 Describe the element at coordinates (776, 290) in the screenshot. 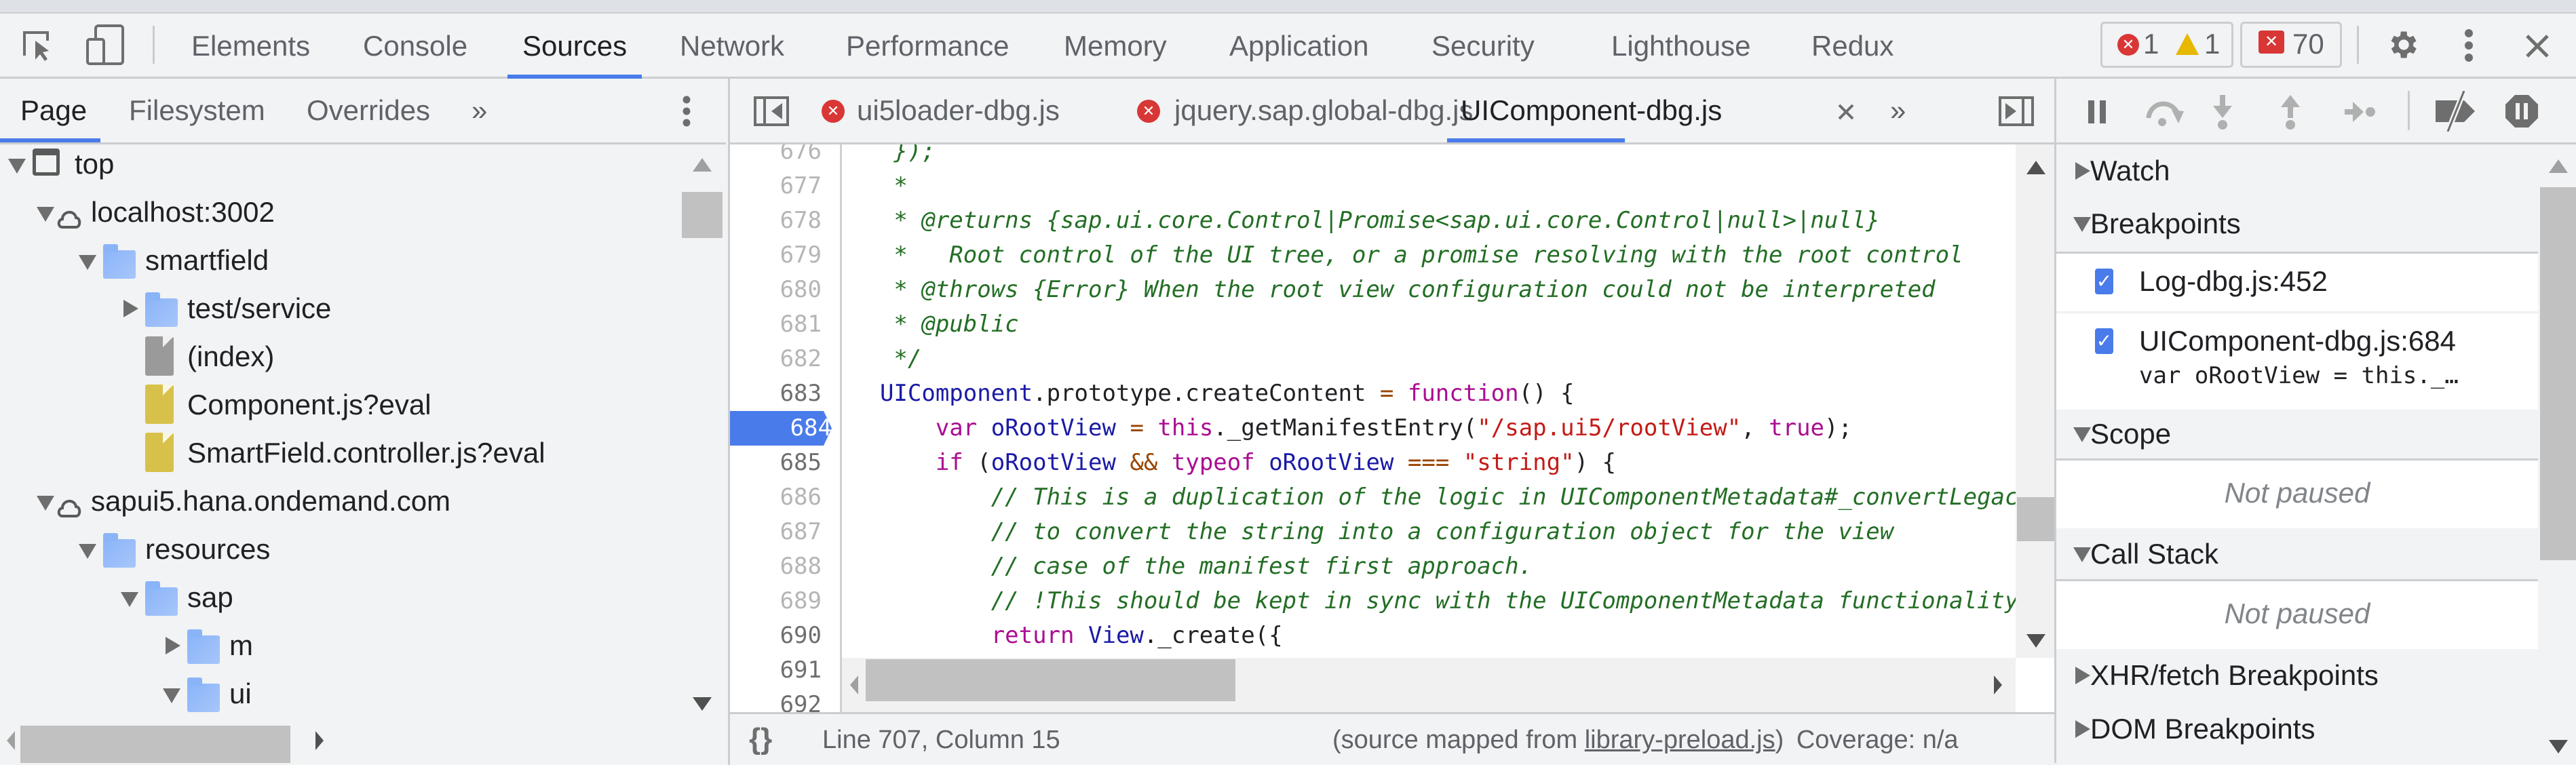

I see `line-number: 680` at that location.